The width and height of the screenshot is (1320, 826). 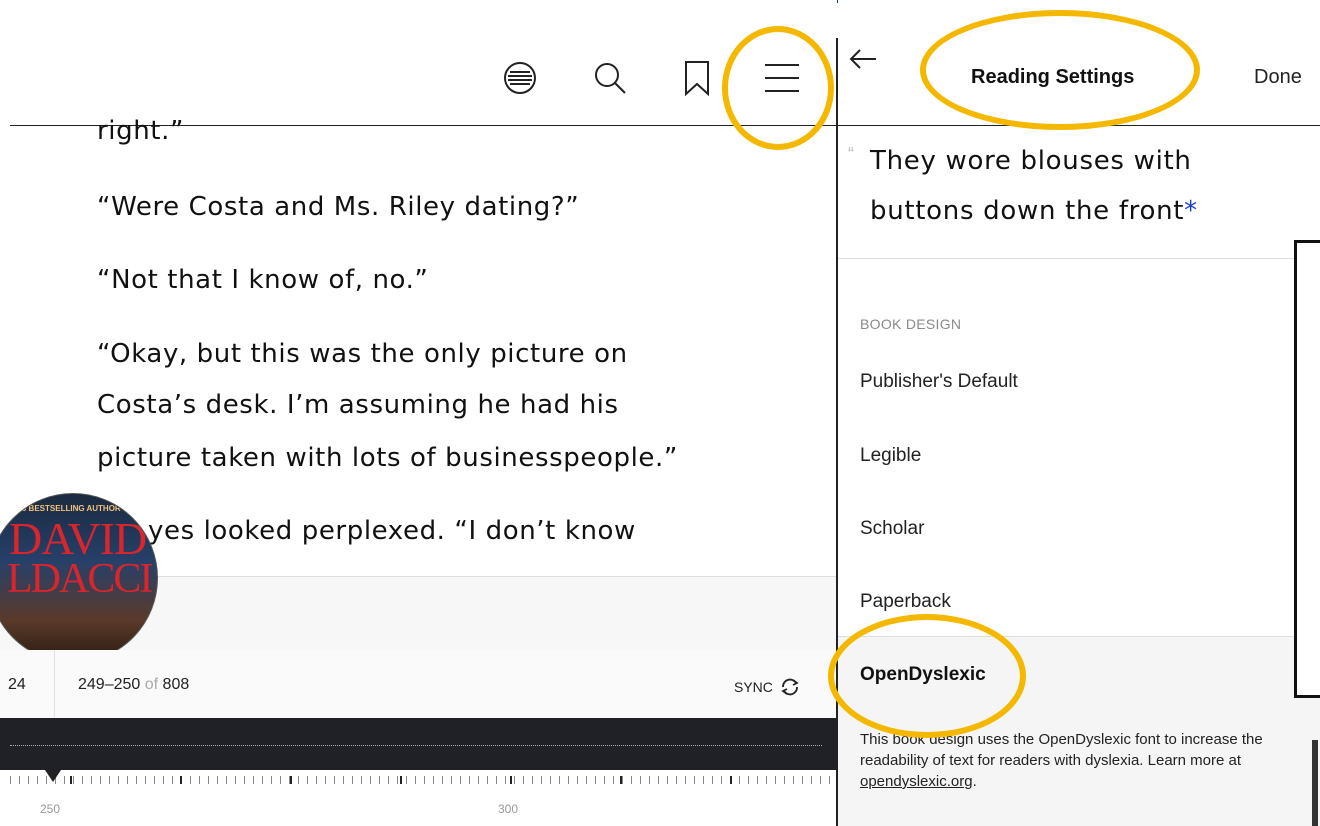 I want to click on description-end: ., so click(x=974, y=781).